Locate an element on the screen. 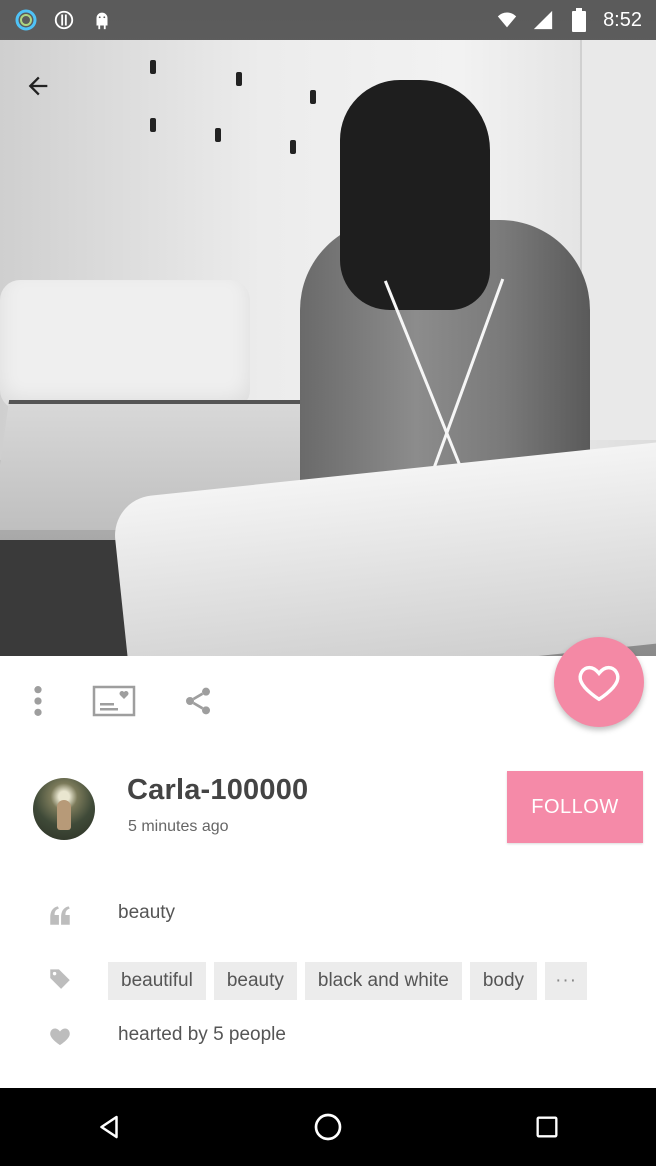 The width and height of the screenshot is (656, 1166). avatar-figure is located at coordinates (64, 815).